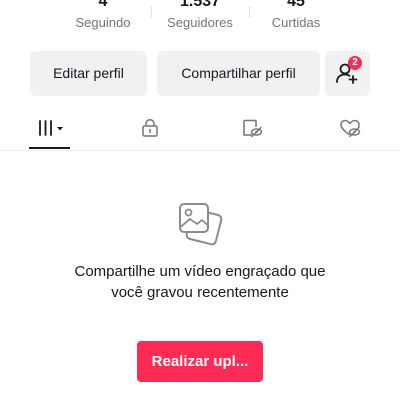 The width and height of the screenshot is (400, 400). What do you see at coordinates (200, 5) in the screenshot?
I see `followers-count: 1.537` at bounding box center [200, 5].